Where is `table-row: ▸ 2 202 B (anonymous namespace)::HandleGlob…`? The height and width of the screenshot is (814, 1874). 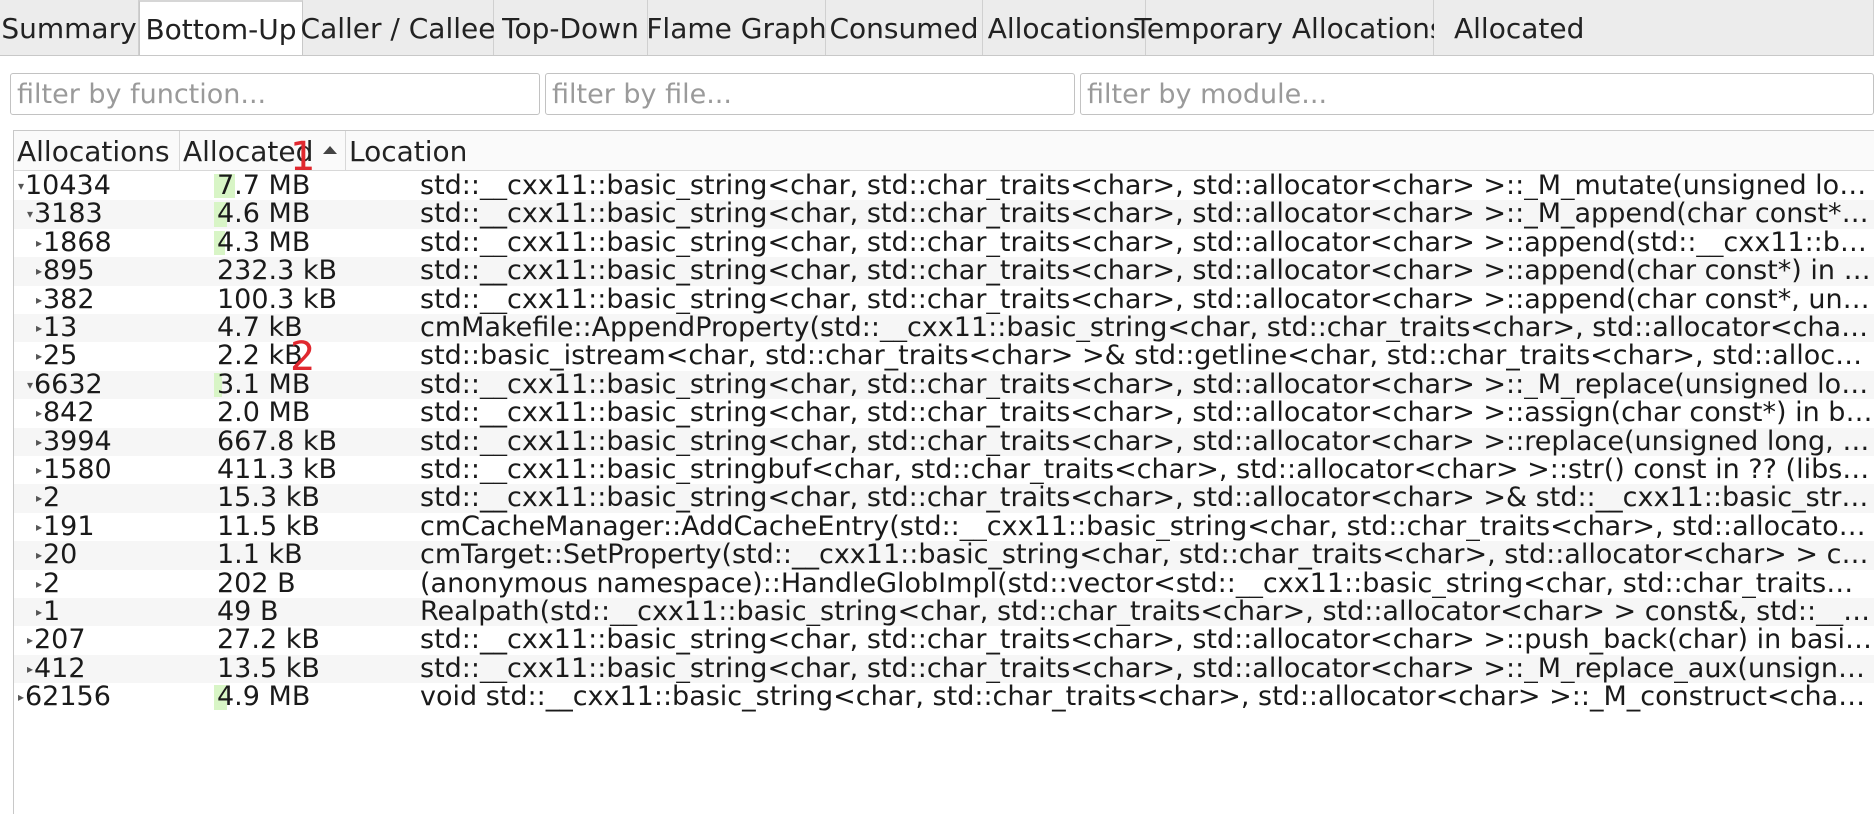 table-row: ▸ 2 202 B (anonymous namespace)::HandleGlob… is located at coordinates (944, 584).